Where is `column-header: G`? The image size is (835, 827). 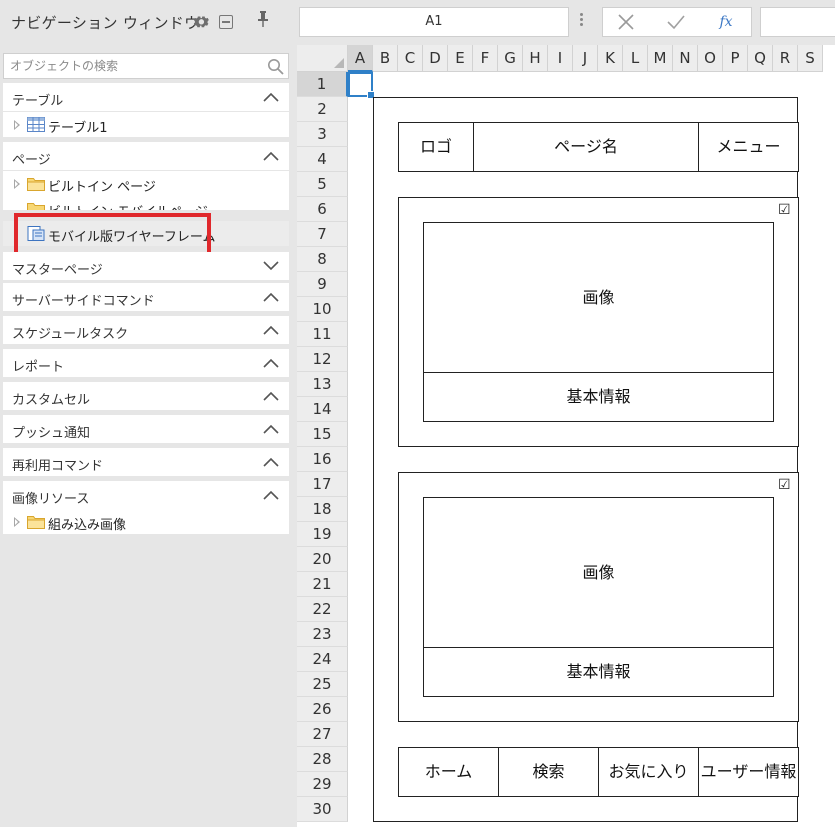 column-header: G is located at coordinates (510, 58).